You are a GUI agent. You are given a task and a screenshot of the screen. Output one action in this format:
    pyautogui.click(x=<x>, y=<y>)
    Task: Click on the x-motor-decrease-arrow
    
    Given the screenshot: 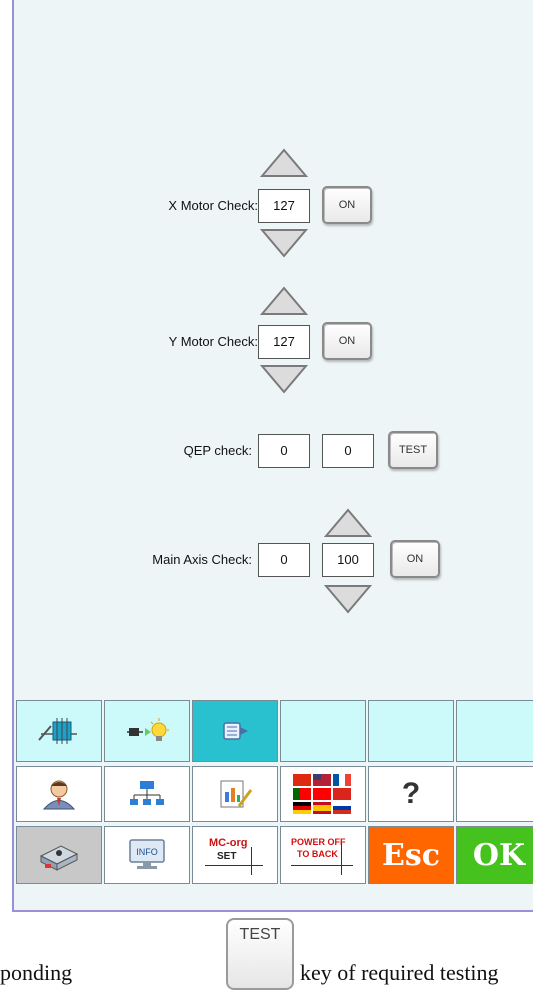 What is the action you would take?
    pyautogui.click(x=284, y=243)
    